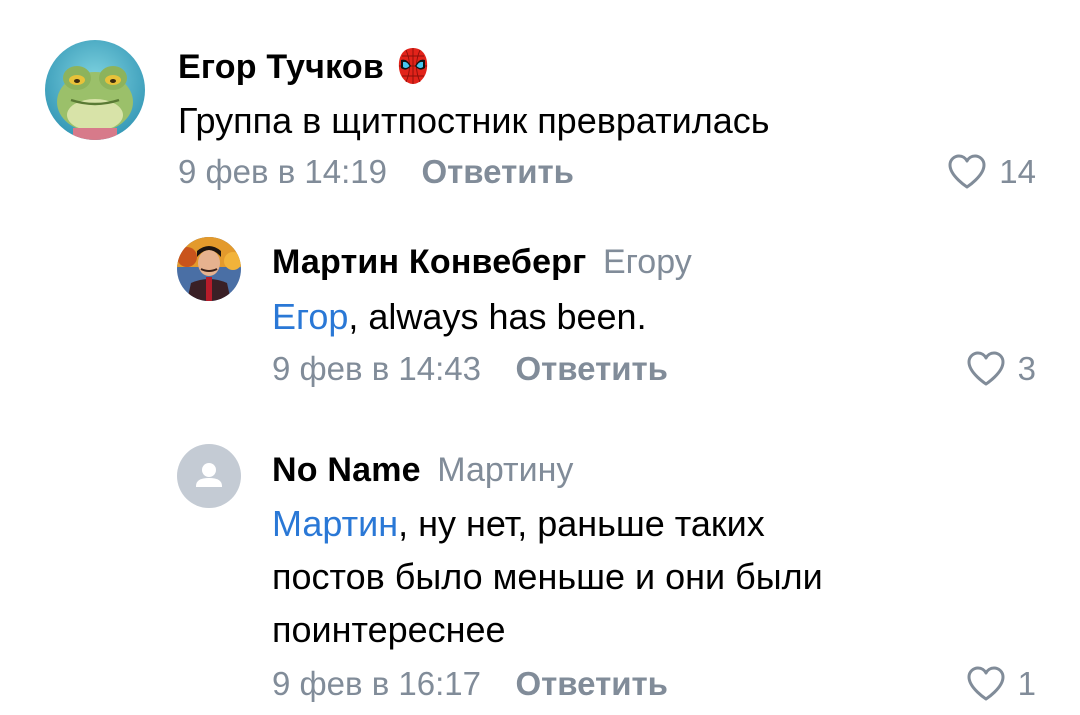  I want to click on timestamp: 9 фев в 16:17, so click(377, 683).